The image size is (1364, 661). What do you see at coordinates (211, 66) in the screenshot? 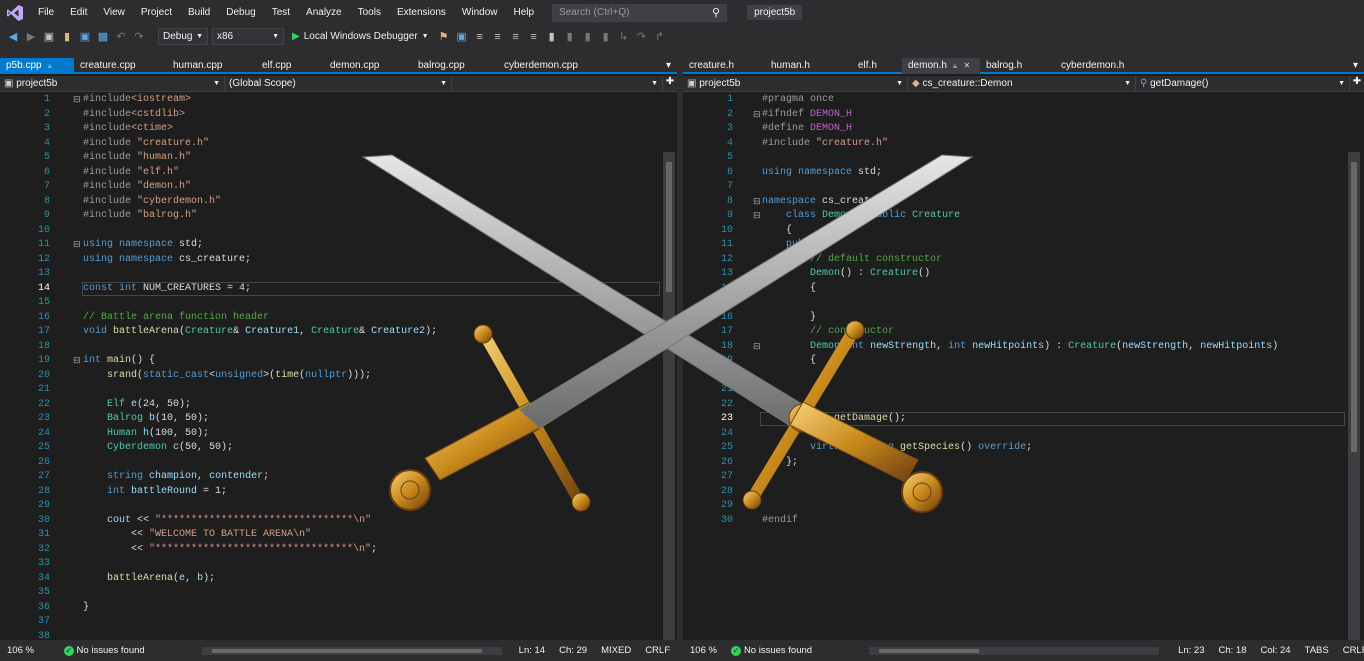
I see `tab-human-cpp: human.cpp` at bounding box center [211, 66].